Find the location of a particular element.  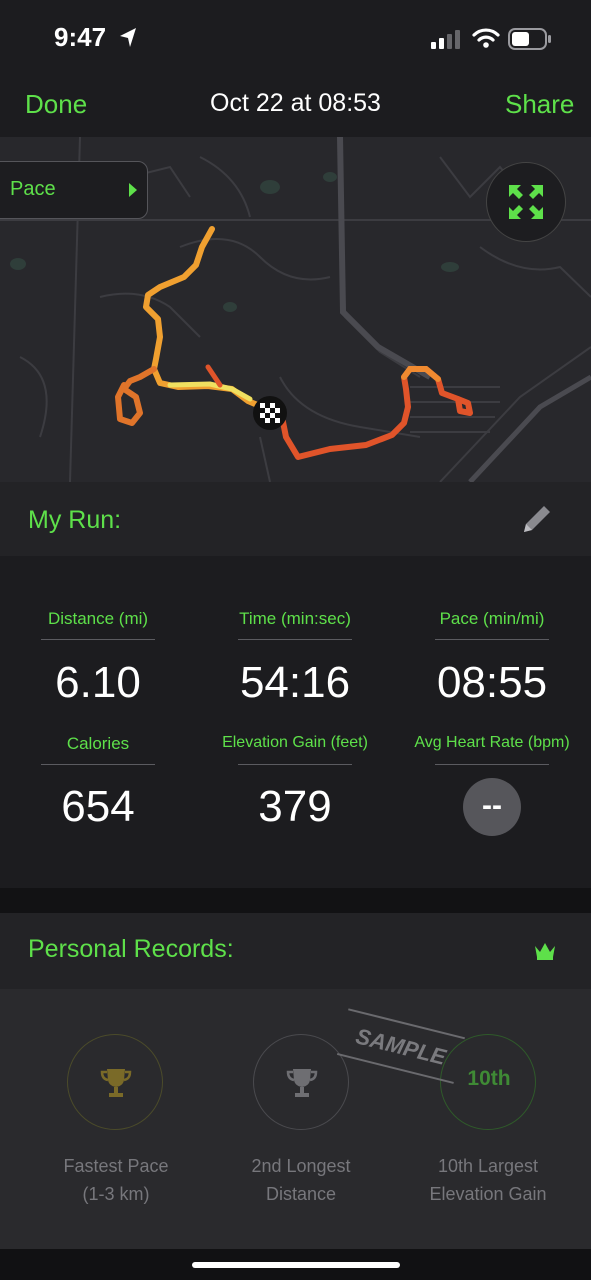

chevron-right-icon is located at coordinates (133, 190).